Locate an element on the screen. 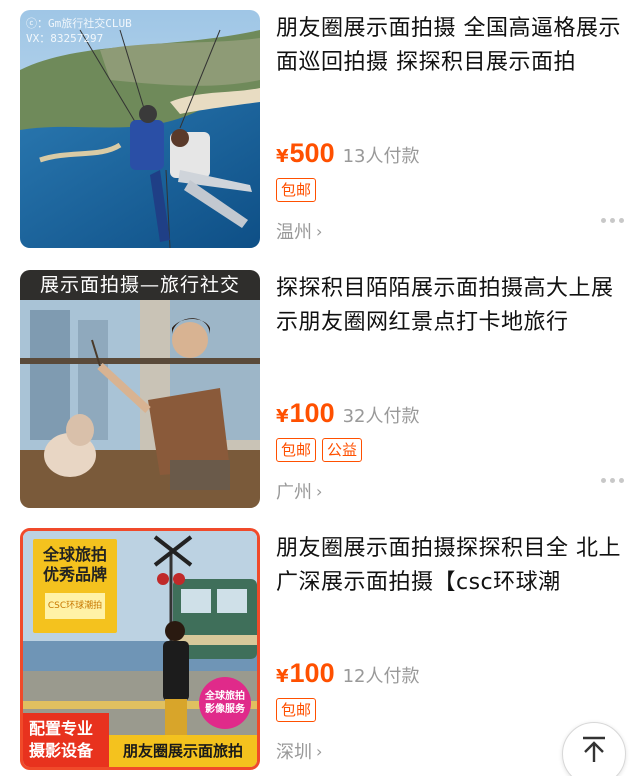 The height and width of the screenshot is (776, 640). product-title: 朋友圈展示面拍摄探探积目全 北上广深展示面拍摄【csc环球潮 is located at coordinates (451, 566).